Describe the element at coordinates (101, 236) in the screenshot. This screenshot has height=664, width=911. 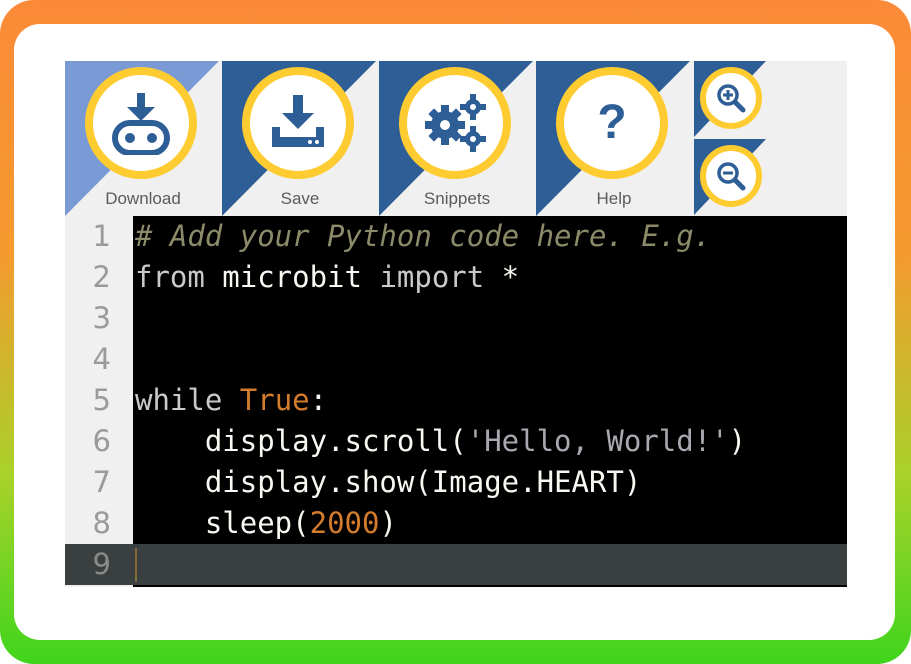
I see `line-number: 1` at that location.